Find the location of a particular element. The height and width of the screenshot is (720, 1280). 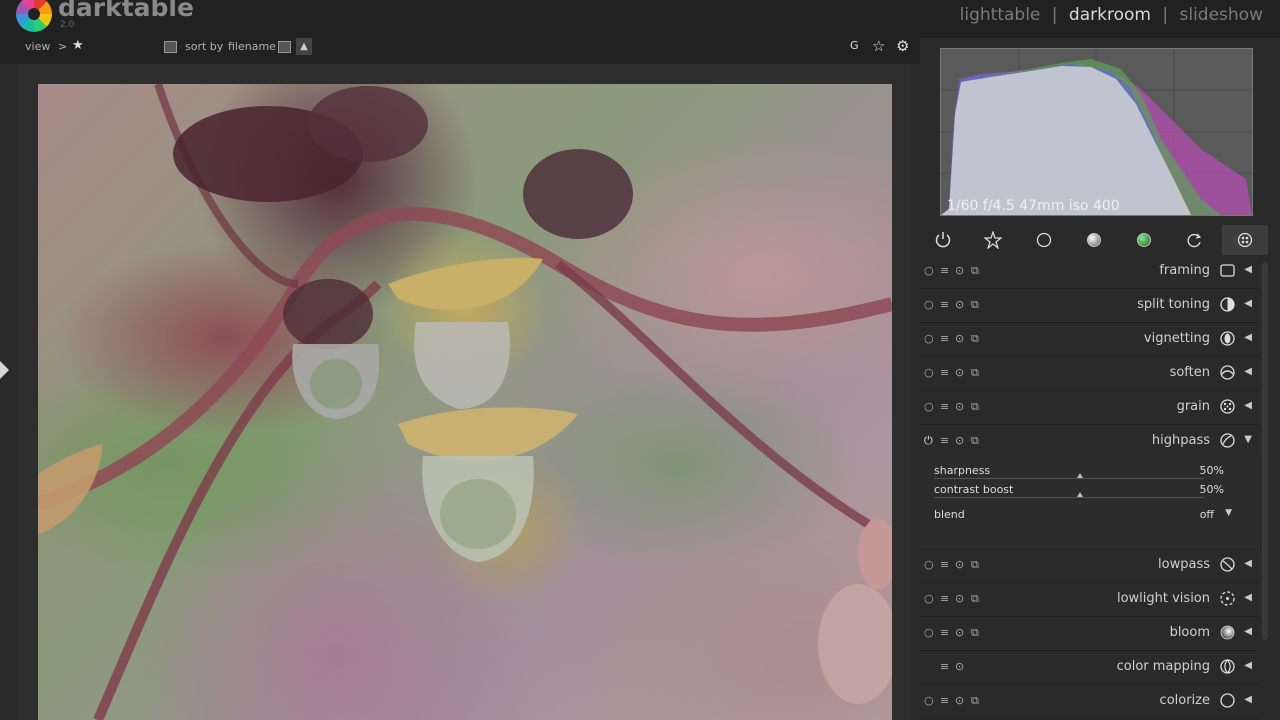

tab-tone is located at coordinates (1094, 240).